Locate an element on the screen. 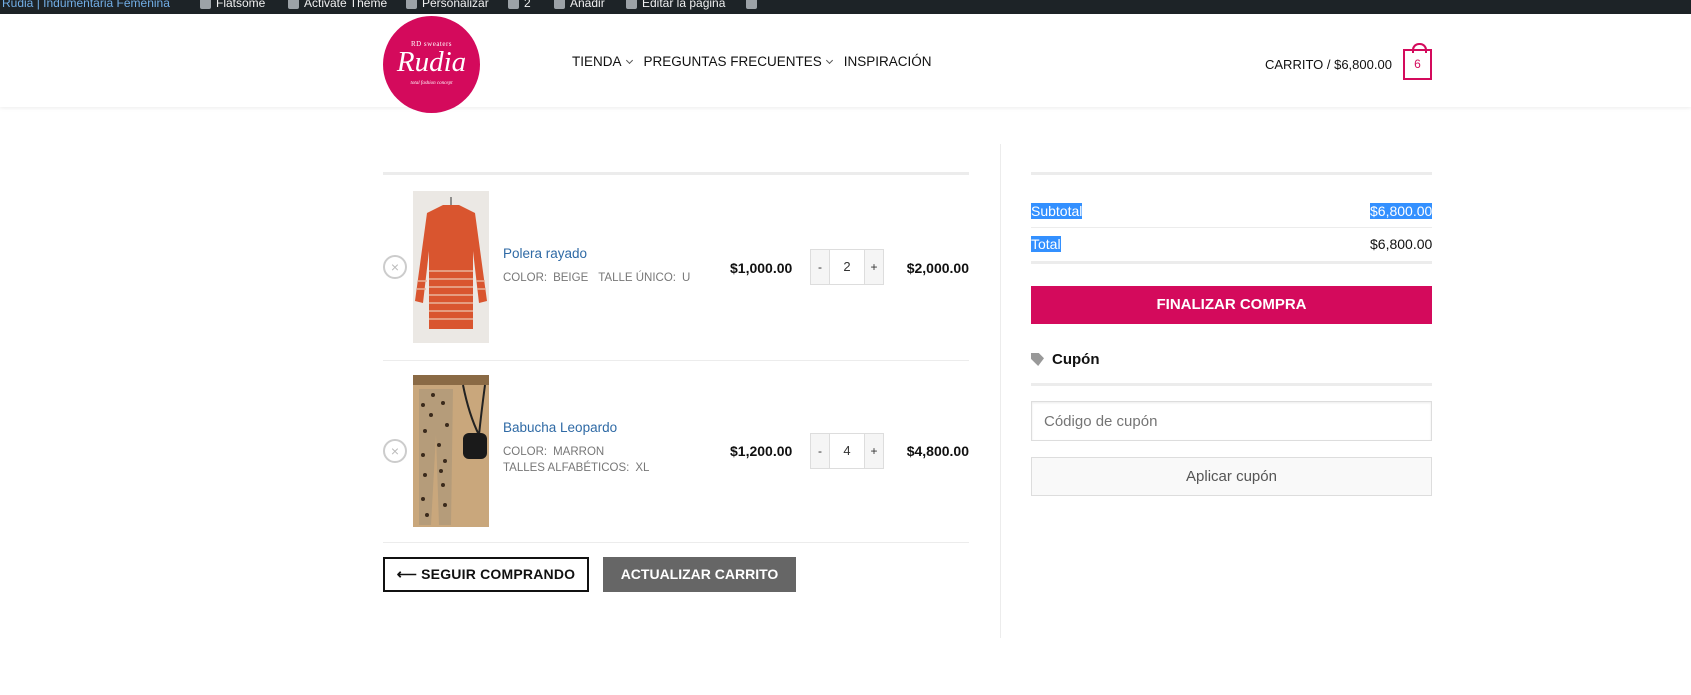 The width and height of the screenshot is (1691, 695). seo-icon is located at coordinates (751, 5).